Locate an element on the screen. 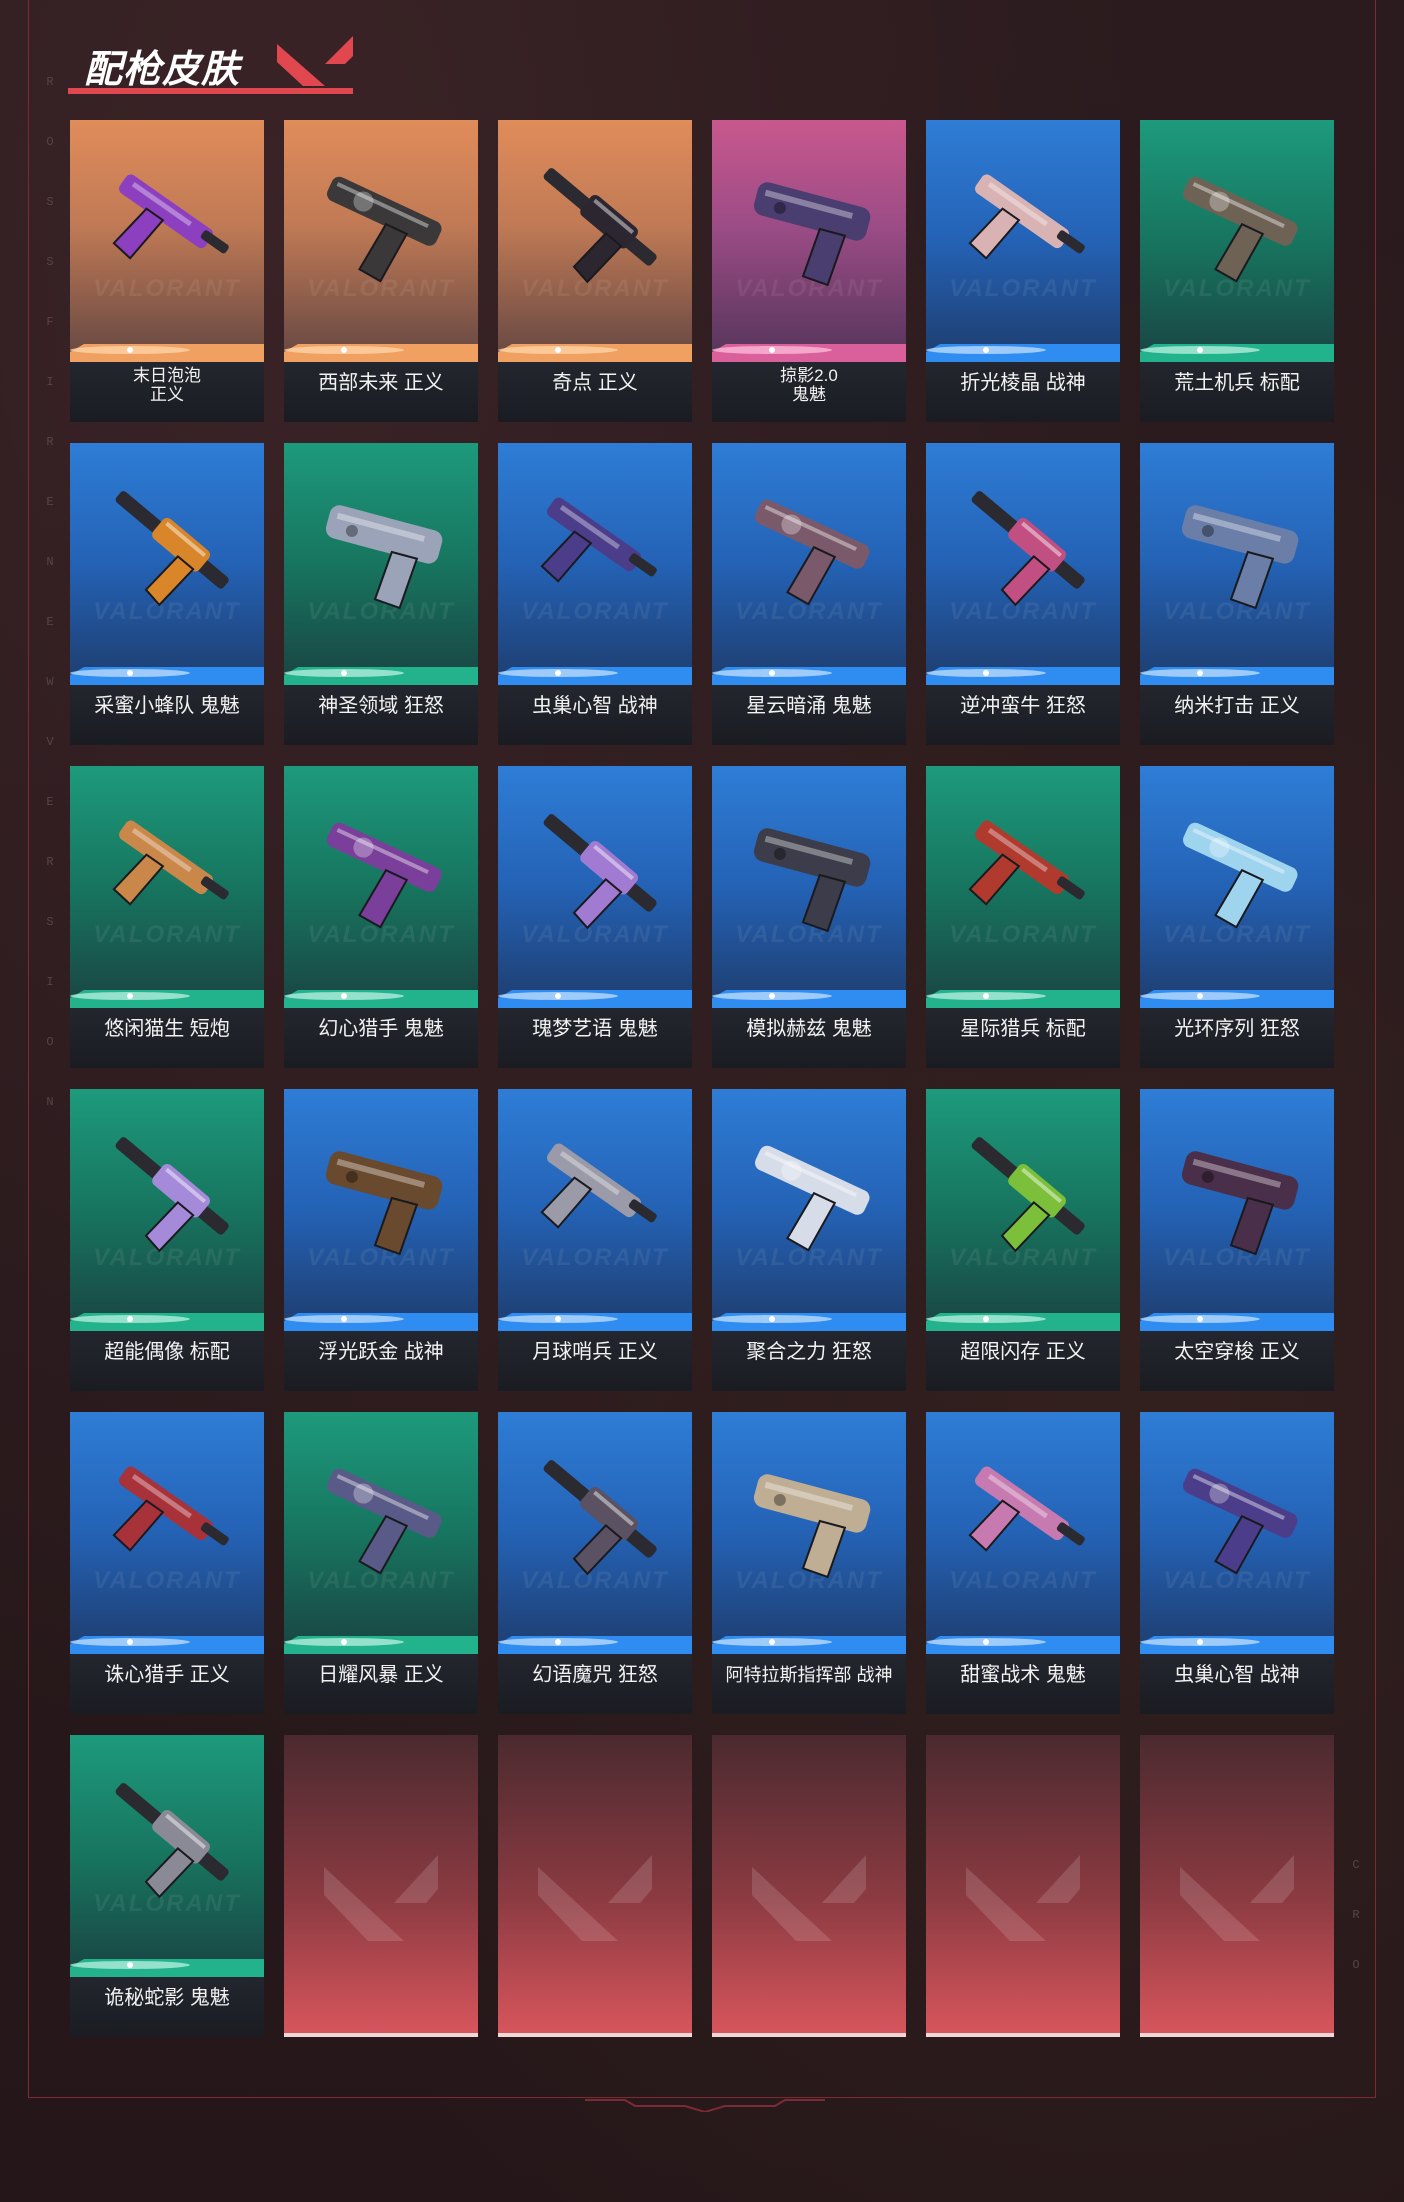 The width and height of the screenshot is (1404, 2202). skin-card: VALORANT 日耀风暴 正义 is located at coordinates (381, 1563).